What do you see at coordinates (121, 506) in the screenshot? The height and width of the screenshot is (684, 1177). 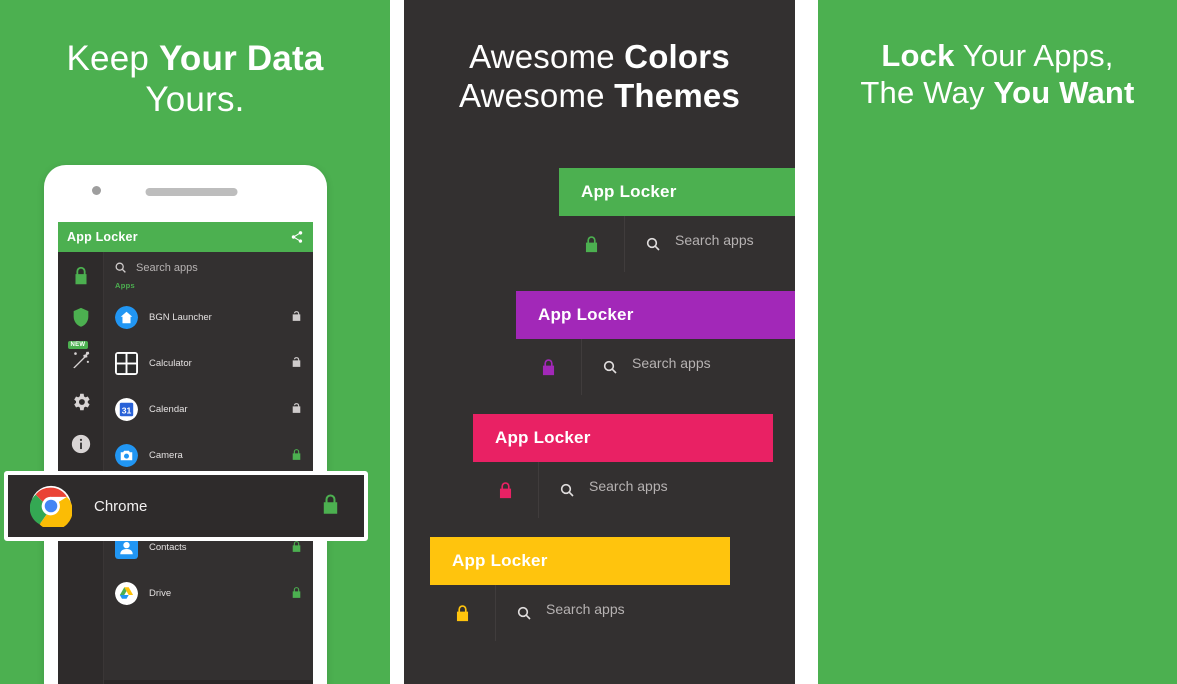 I see `callout-app-name: Chrome` at bounding box center [121, 506].